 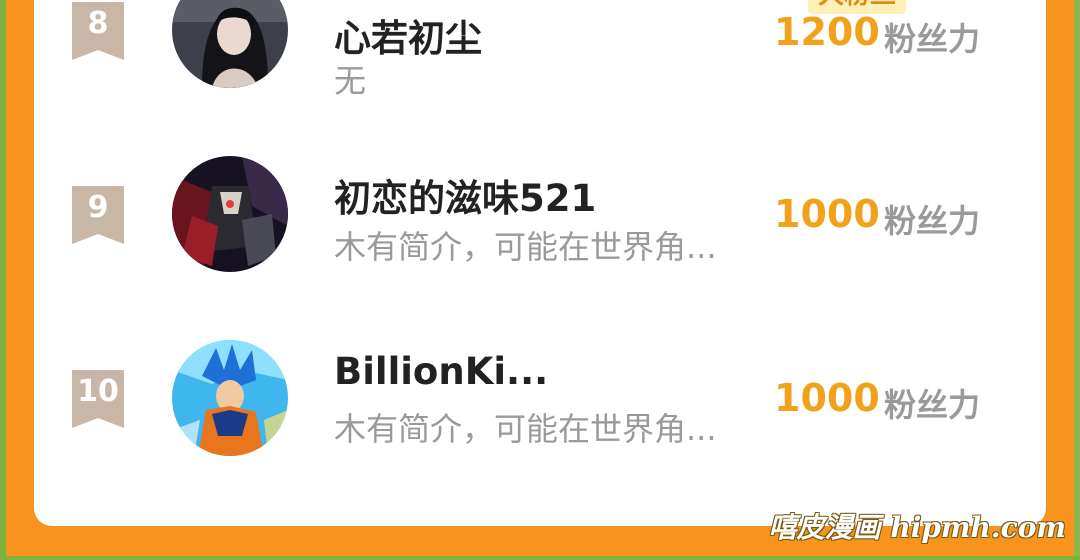 I want to click on right-edge-strip, so click(x=1077, y=280).